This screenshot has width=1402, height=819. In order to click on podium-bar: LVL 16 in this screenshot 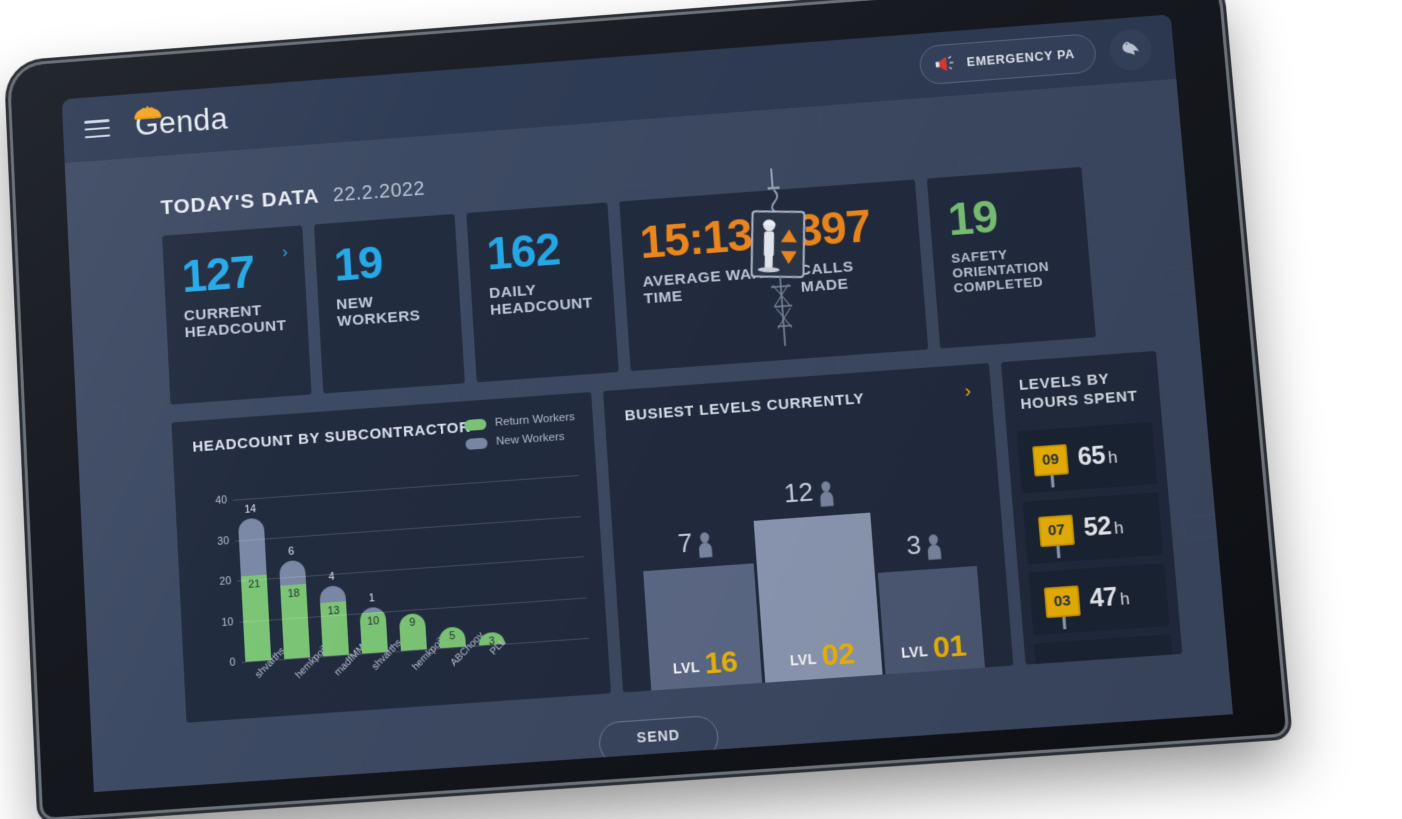, I will do `click(703, 627)`.